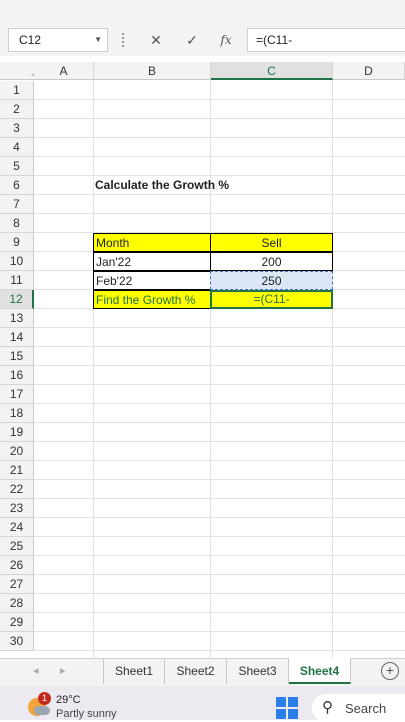 This screenshot has height=722, width=405. I want to click on weather-temperature: 29°C, so click(68, 700).